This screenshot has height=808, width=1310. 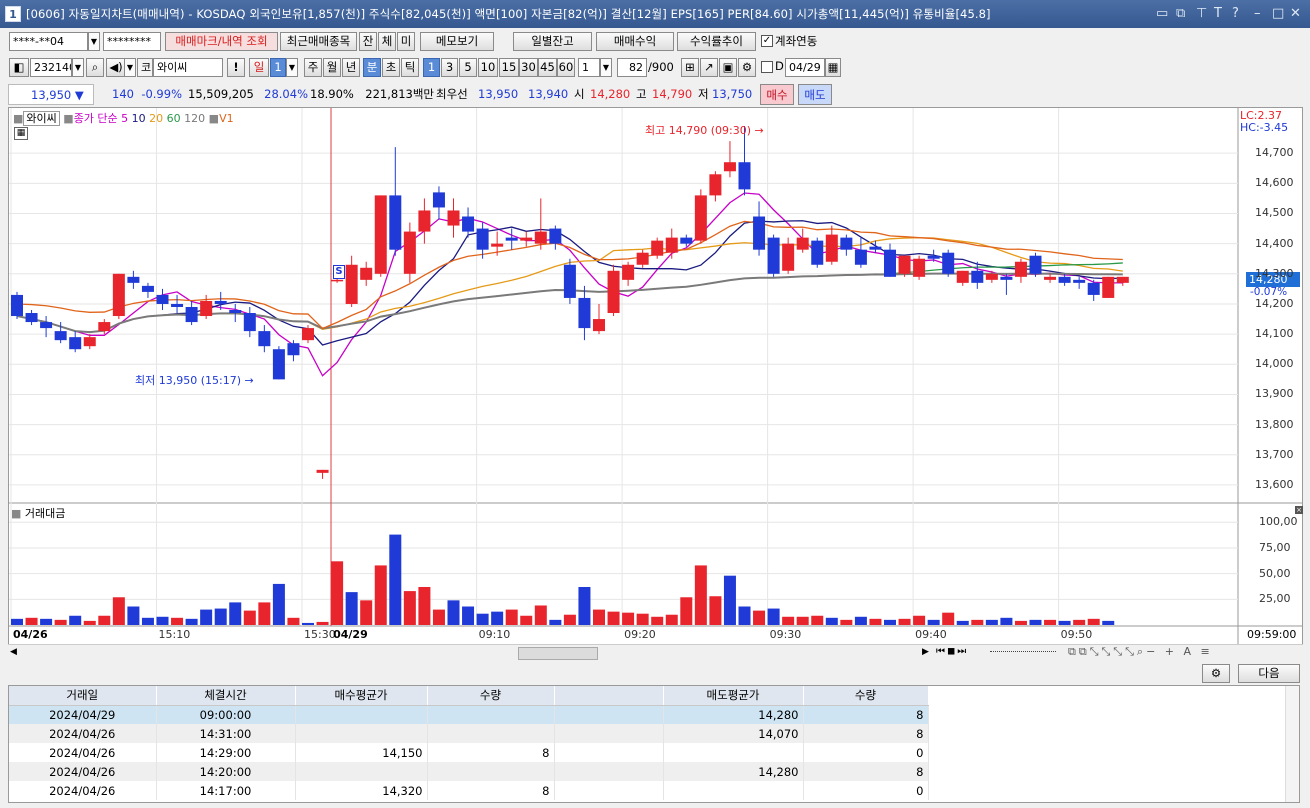 I want to click on legend-ma20: 20, so click(x=156, y=118).